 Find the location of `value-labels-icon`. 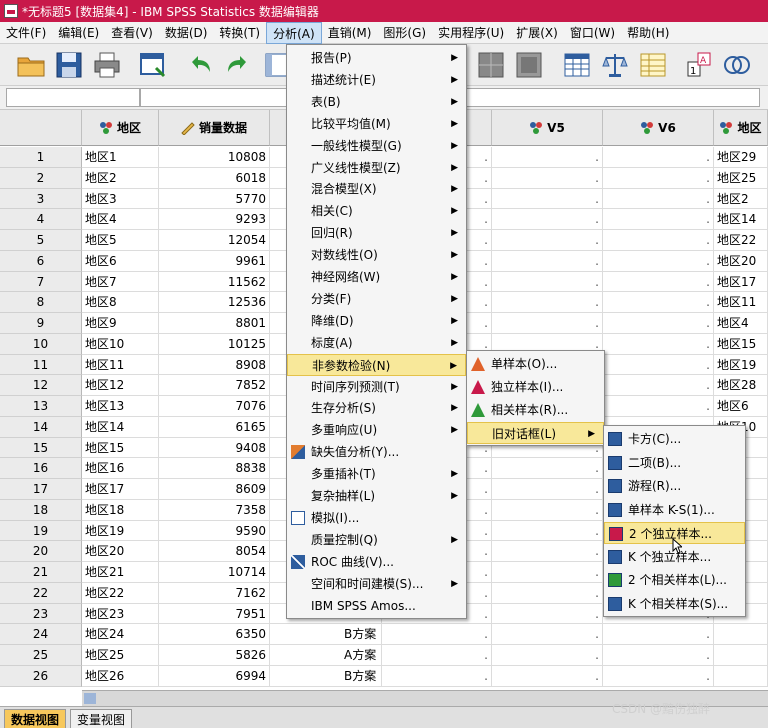

value-labels-icon is located at coordinates (653, 65).